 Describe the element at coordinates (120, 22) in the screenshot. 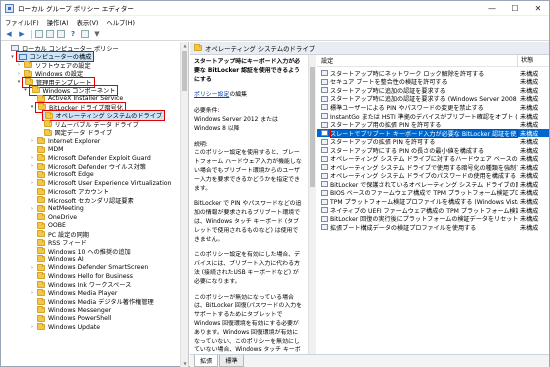

I see `menu-help: ヘルプ(H)` at that location.